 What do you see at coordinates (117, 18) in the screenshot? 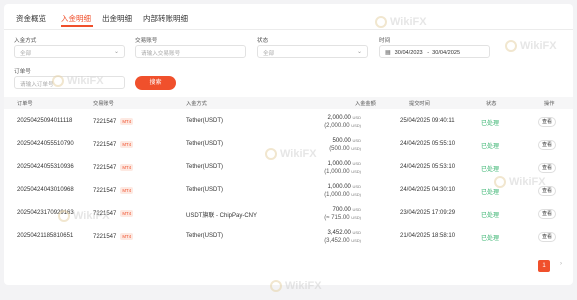
I see `tab-withdrawal-details: 出金明细` at bounding box center [117, 18].